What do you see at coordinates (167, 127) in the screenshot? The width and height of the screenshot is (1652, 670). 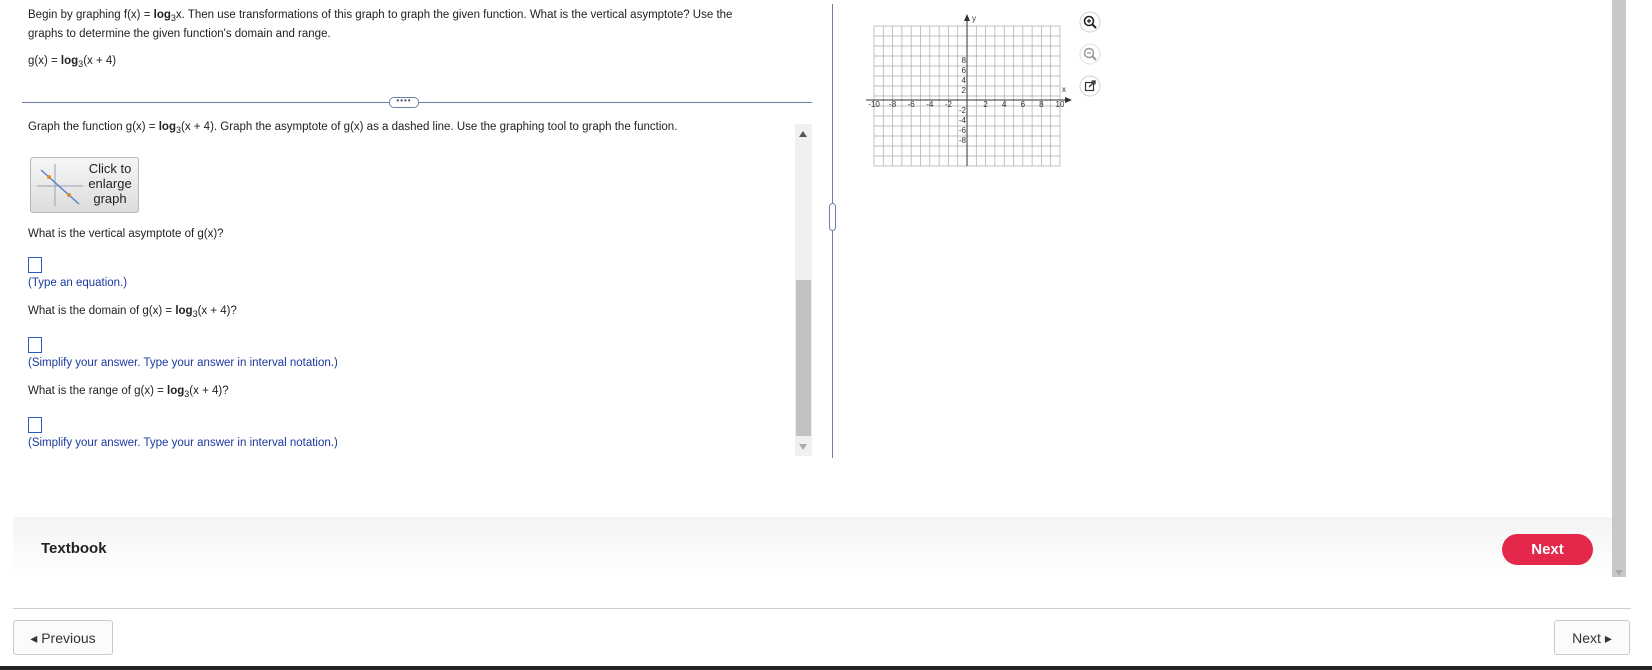 I see `instructions-log: log` at bounding box center [167, 127].